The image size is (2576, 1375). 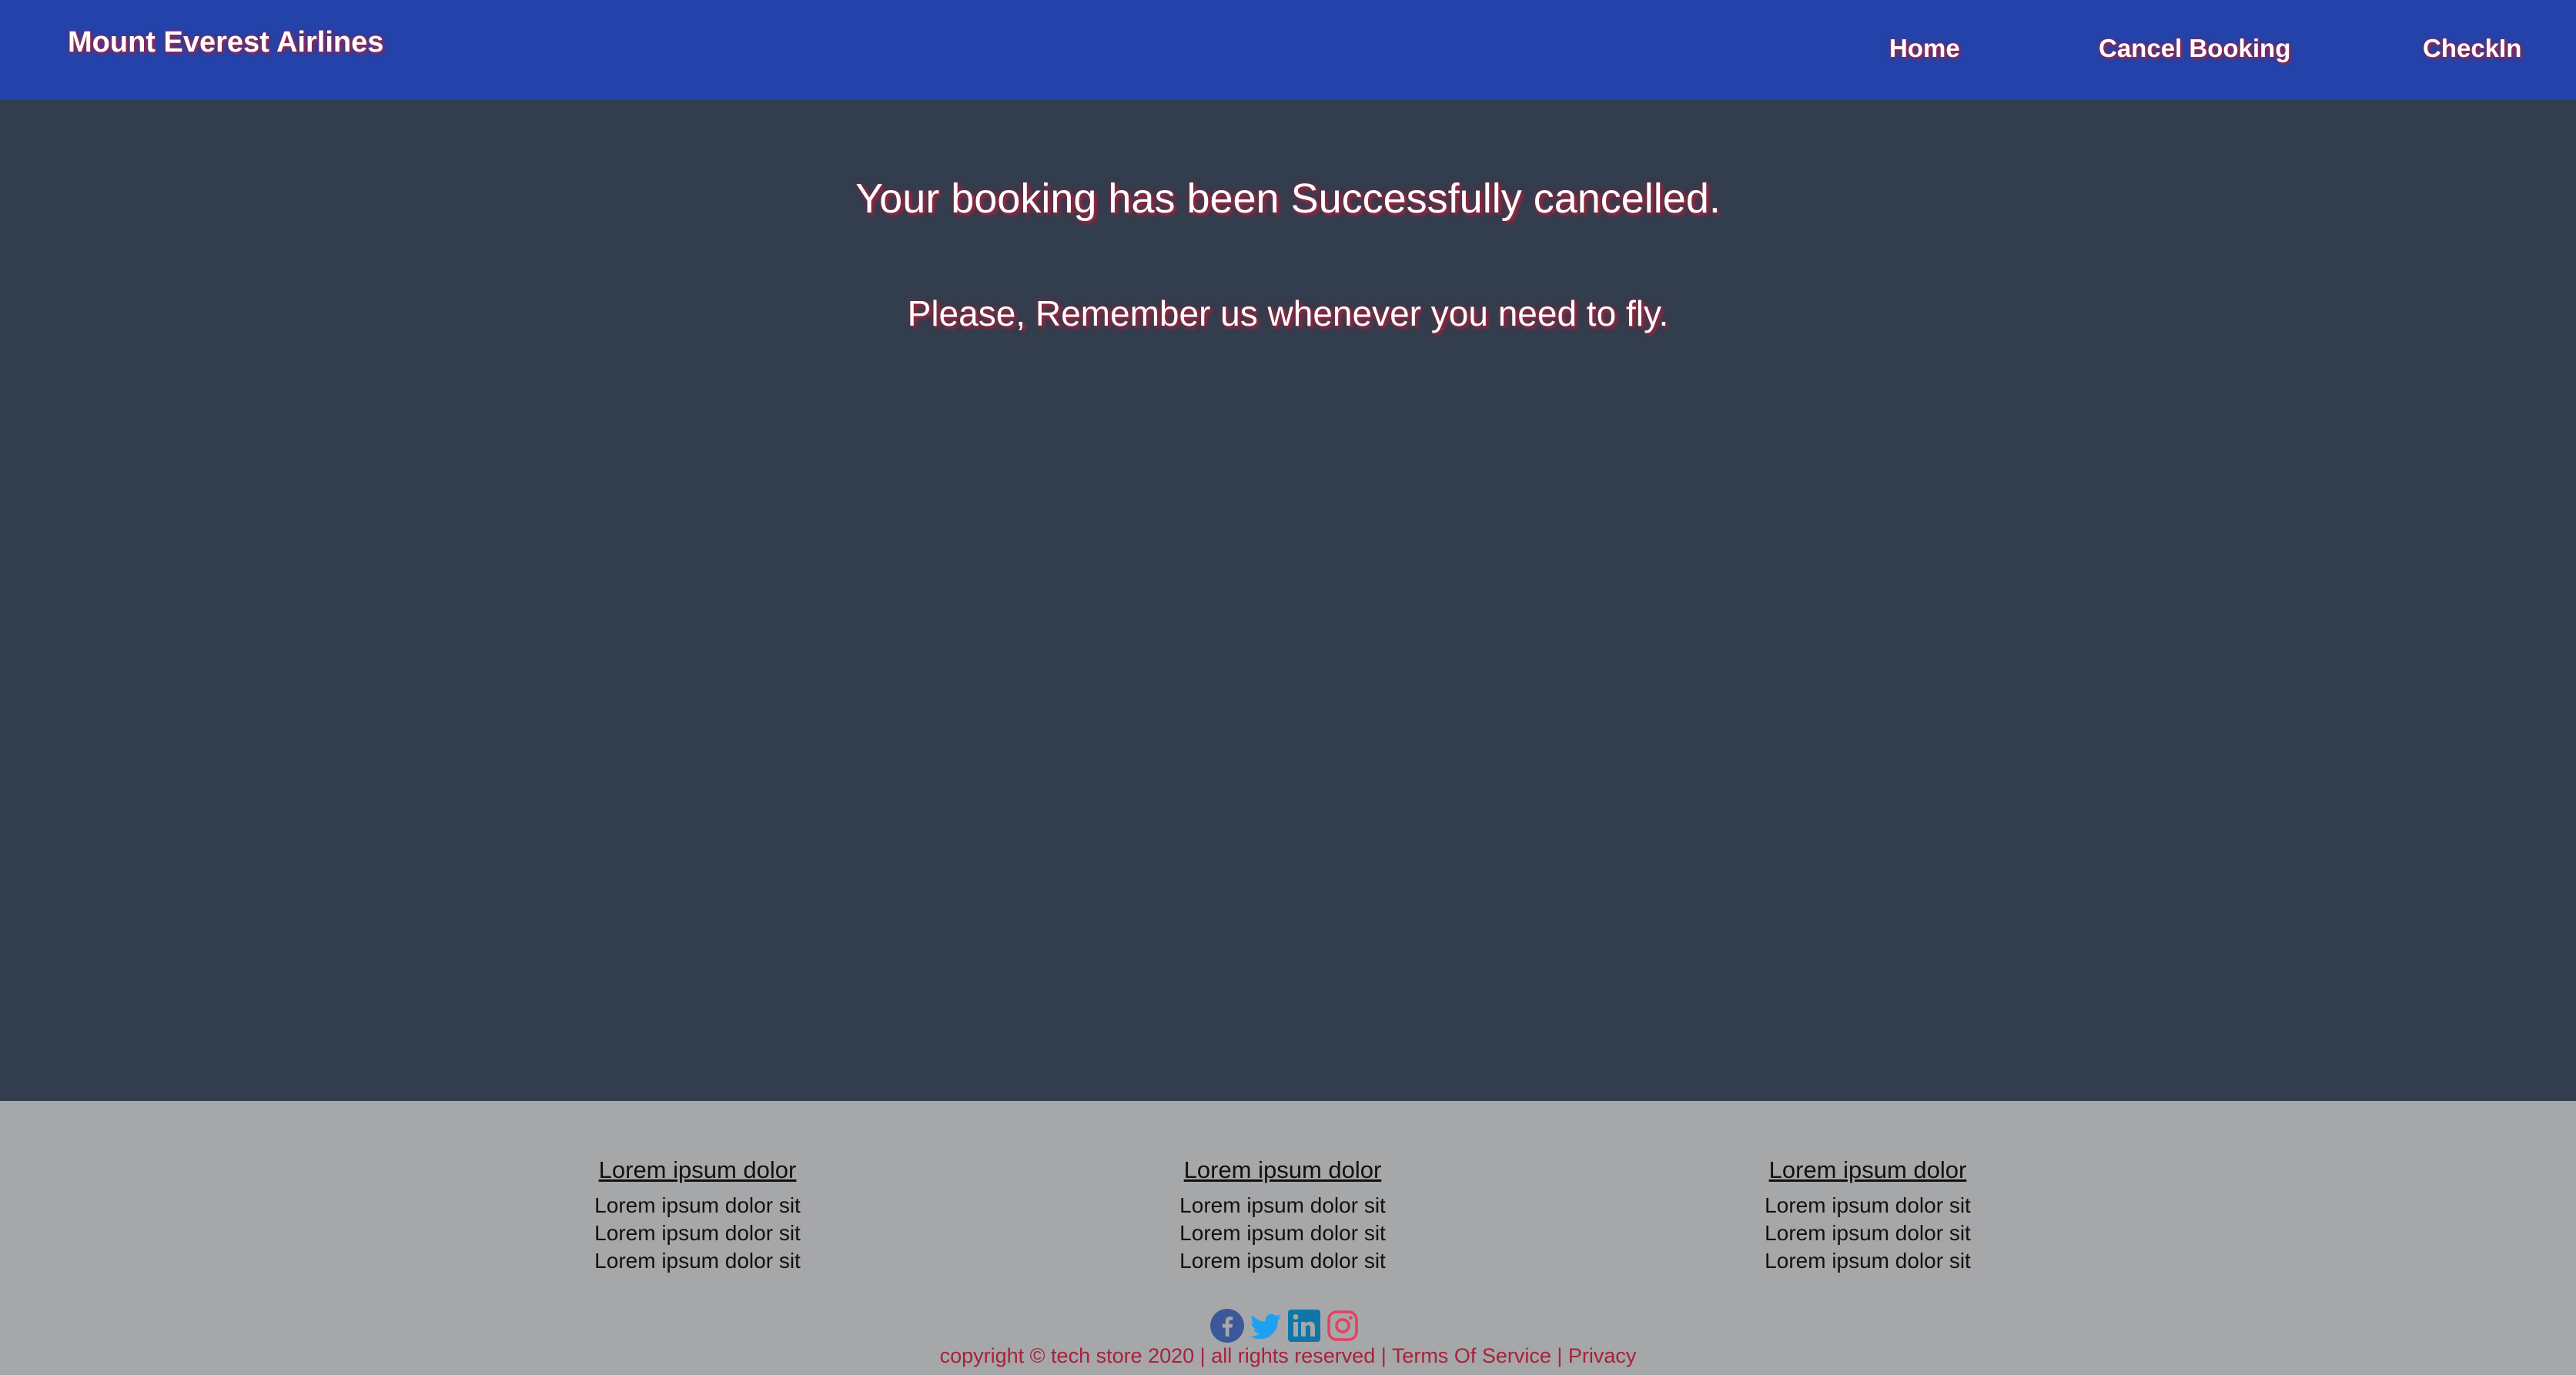 What do you see at coordinates (1342, 1326) in the screenshot?
I see `instagram-icon` at bounding box center [1342, 1326].